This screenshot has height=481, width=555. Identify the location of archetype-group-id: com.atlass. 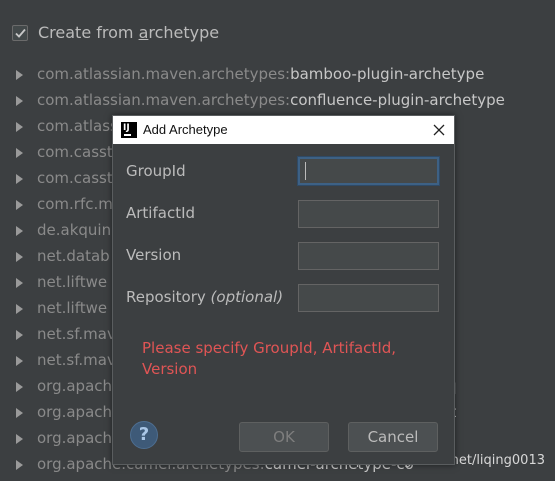
(77, 126).